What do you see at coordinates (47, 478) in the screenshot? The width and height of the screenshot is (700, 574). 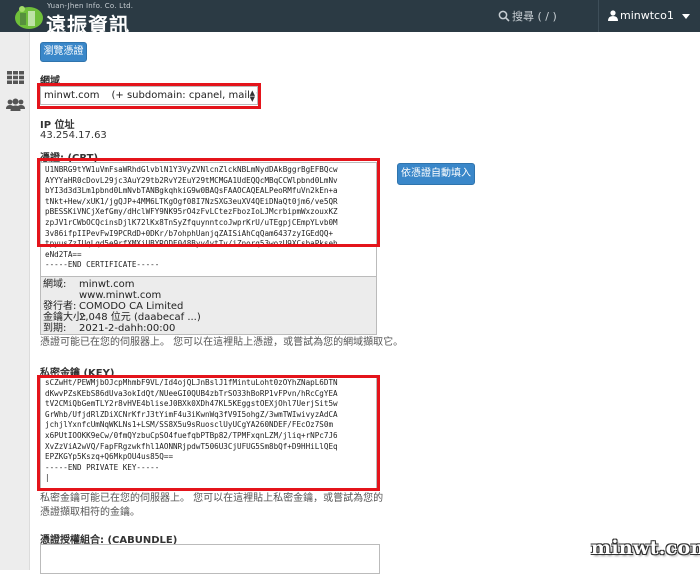 I see `key-line: |` at bounding box center [47, 478].